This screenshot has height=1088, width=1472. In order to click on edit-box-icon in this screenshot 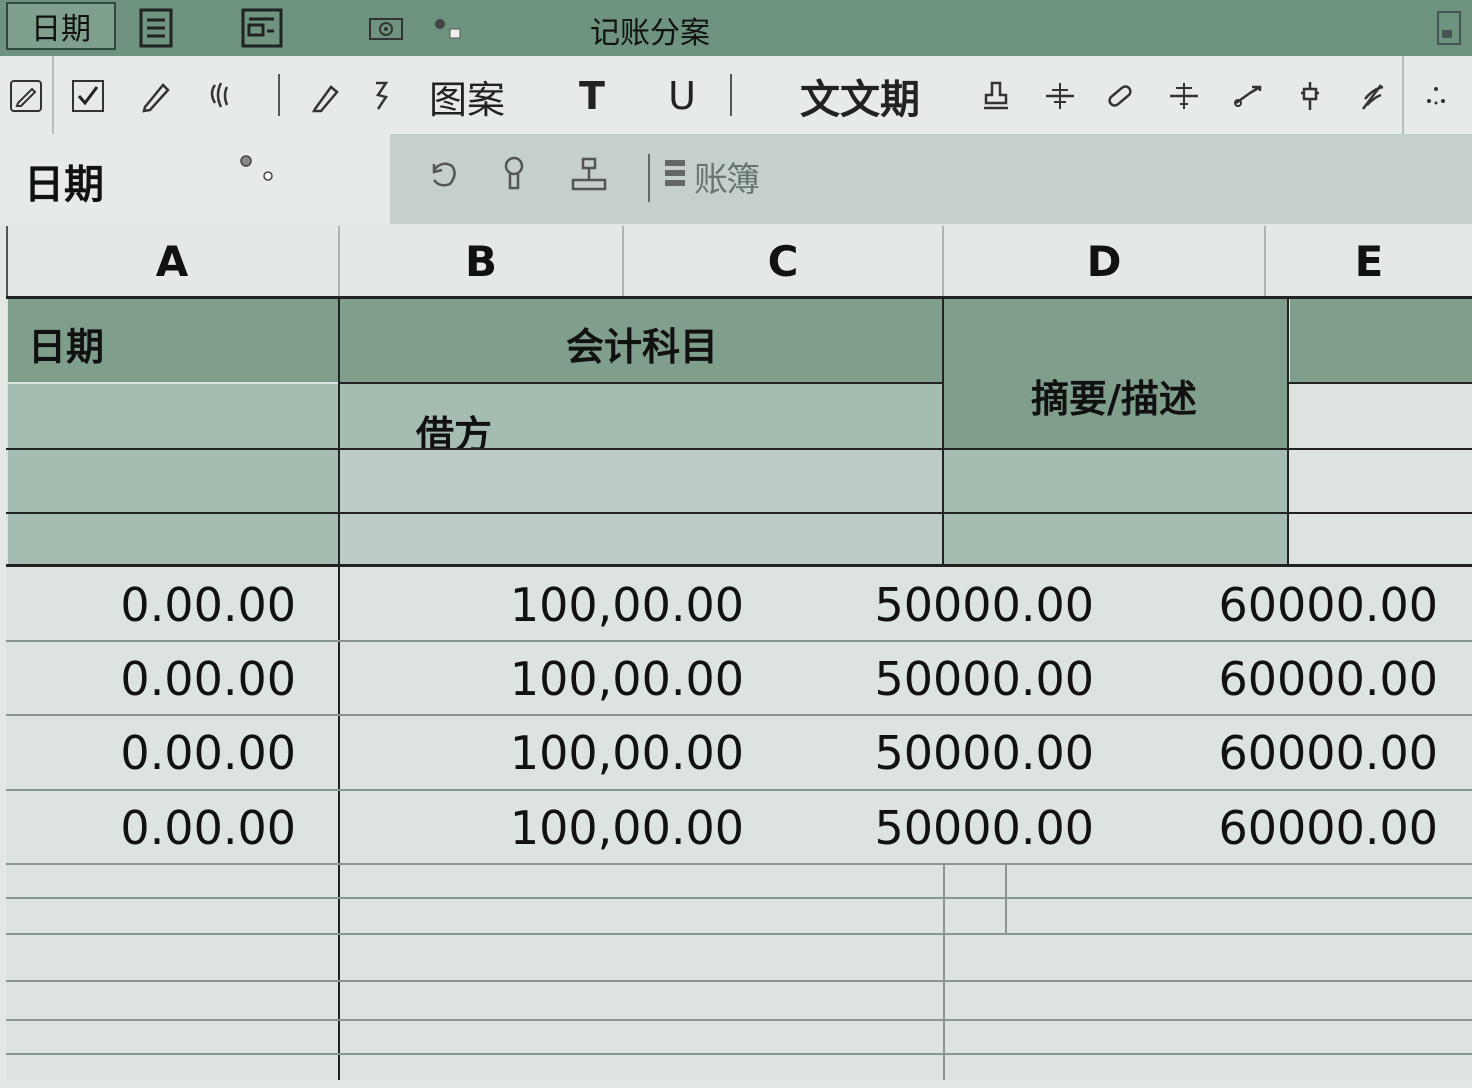, I will do `click(26, 96)`.